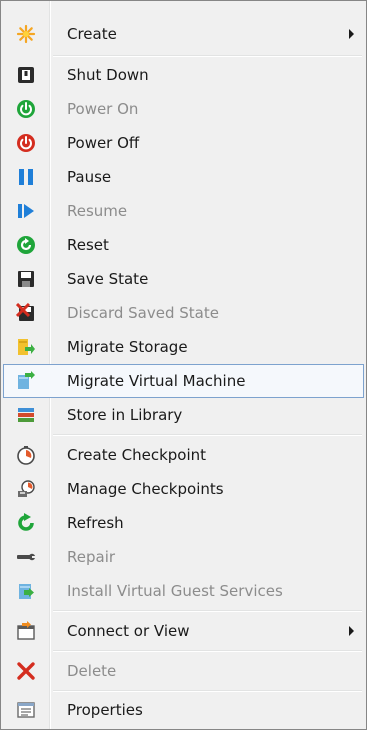 This screenshot has height=730, width=367. I want to click on menu-item-properties: Properties, so click(183, 710).